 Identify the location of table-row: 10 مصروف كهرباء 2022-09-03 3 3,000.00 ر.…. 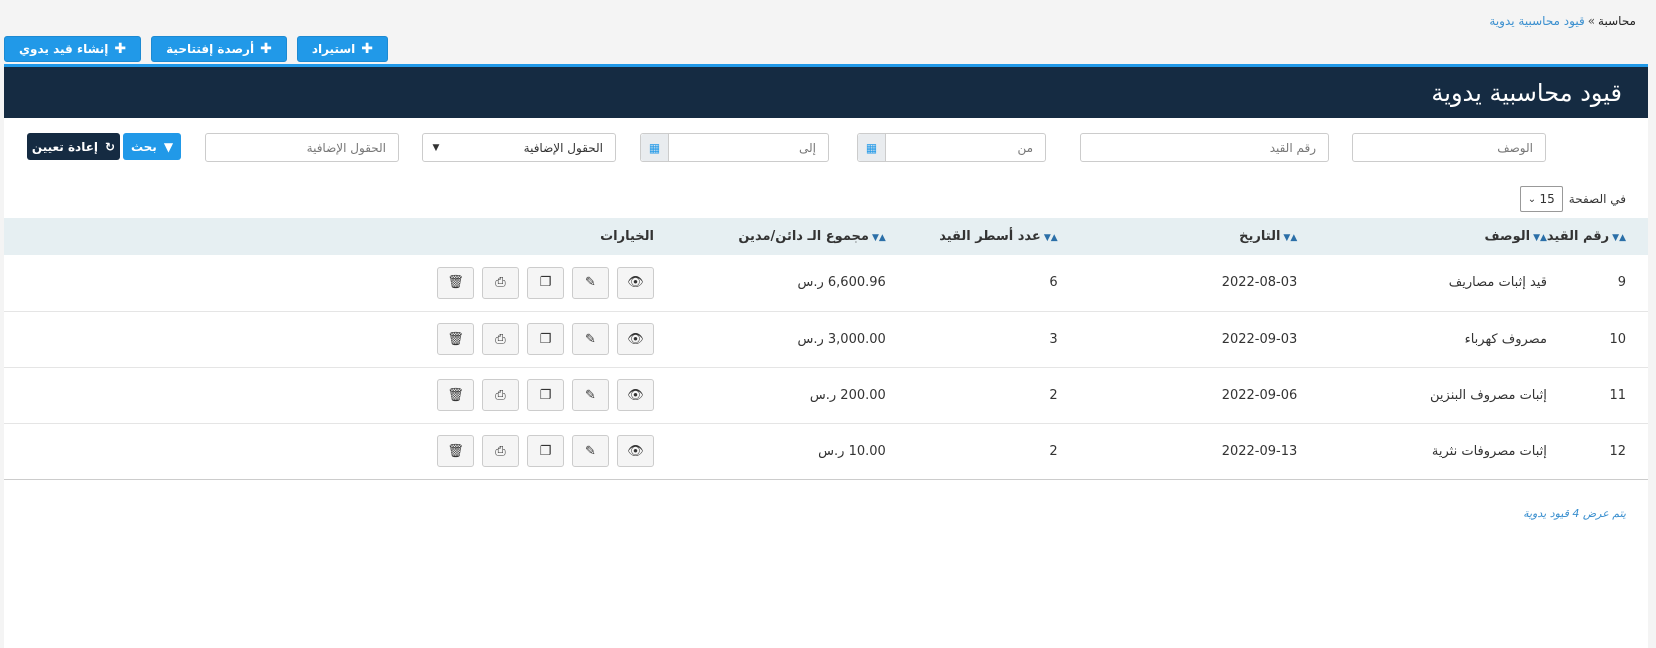
(826, 339).